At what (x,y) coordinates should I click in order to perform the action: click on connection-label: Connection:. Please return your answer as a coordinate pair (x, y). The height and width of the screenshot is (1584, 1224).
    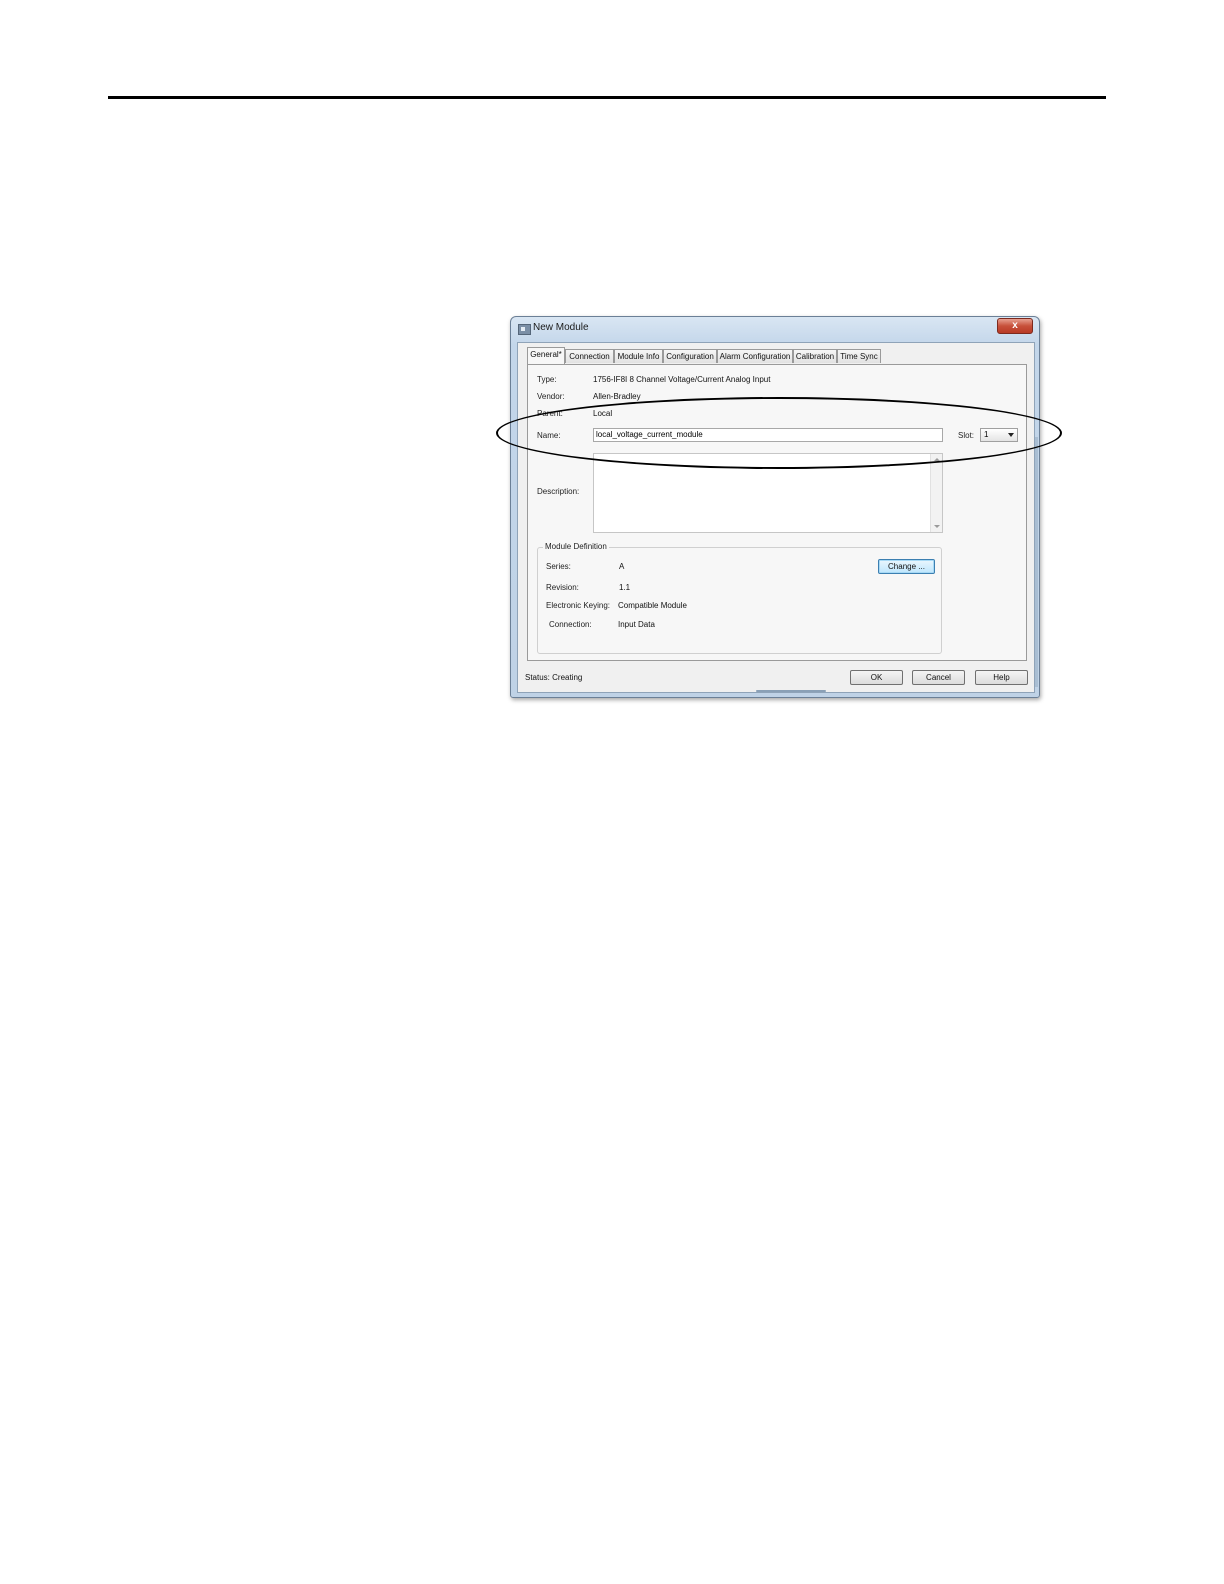
    Looking at the image, I should click on (570, 624).